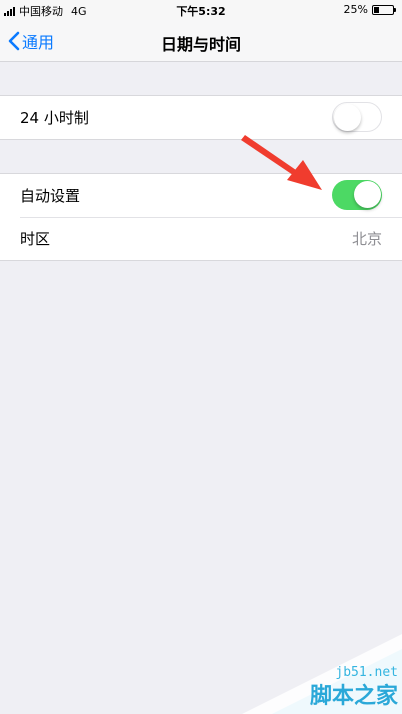 This screenshot has width=402, height=714. Describe the element at coordinates (322, 674) in the screenshot. I see `watermark: jb51.net 脚本之家` at that location.